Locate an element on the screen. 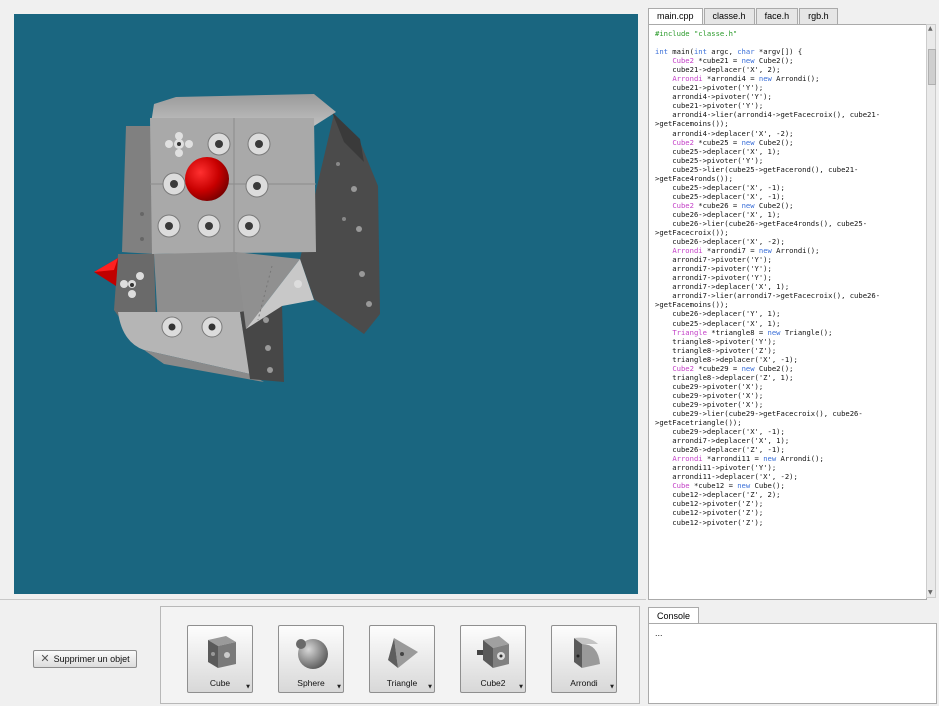 The width and height of the screenshot is (939, 706). scroll-down-icon: ▼ is located at coordinates (930, 593).